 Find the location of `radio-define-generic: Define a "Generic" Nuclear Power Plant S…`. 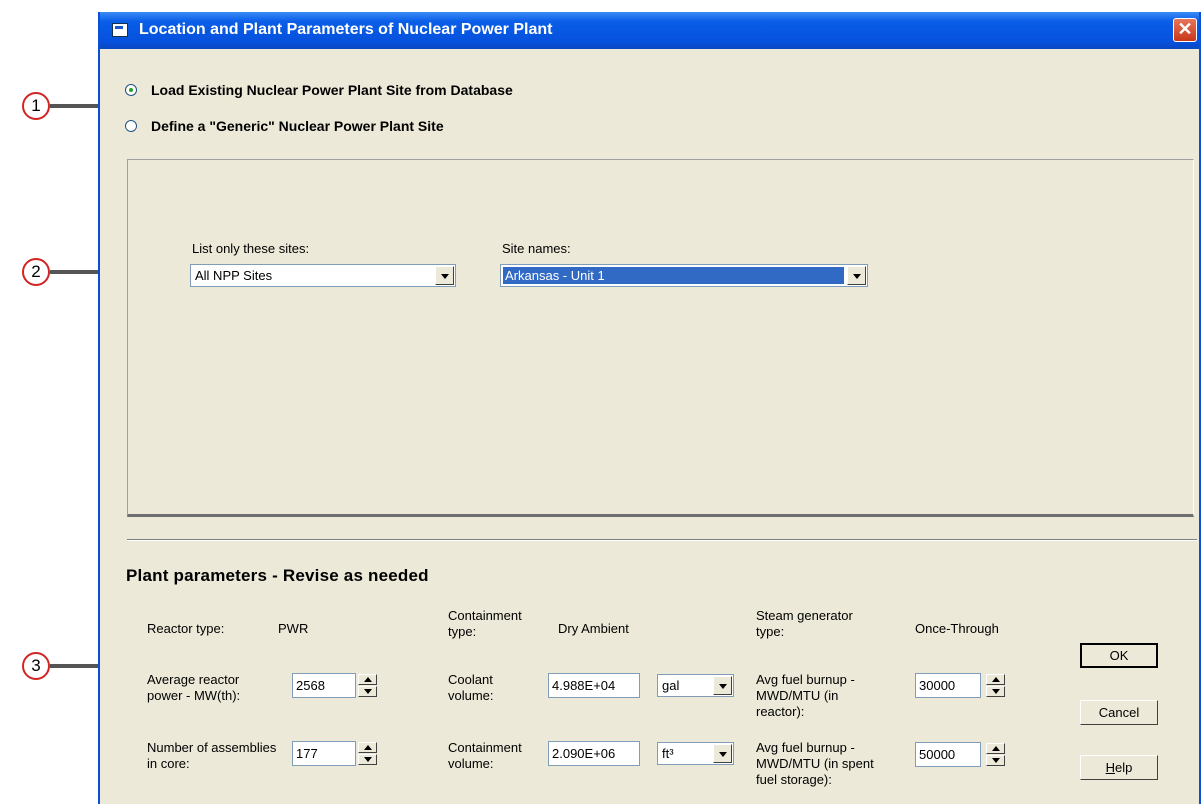

radio-define-generic: Define a "Generic" Nuclear Power Plant S… is located at coordinates (284, 126).